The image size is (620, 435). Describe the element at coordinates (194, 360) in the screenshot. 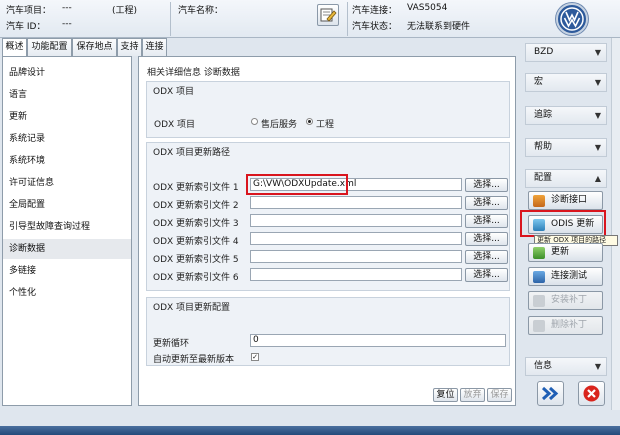

I see `auto-update-label: 自动更新至最新版本` at that location.